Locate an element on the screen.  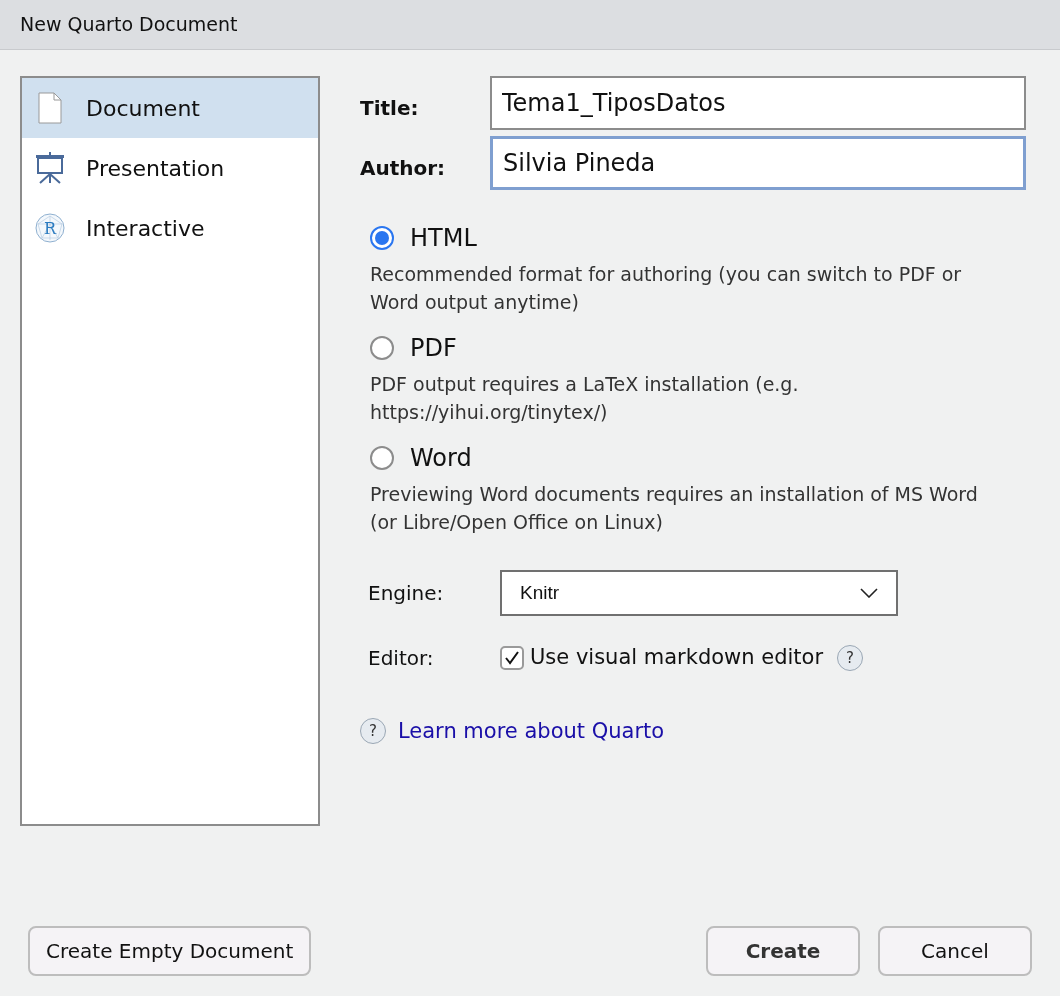
r-globe-icon: R is located at coordinates (50, 228).